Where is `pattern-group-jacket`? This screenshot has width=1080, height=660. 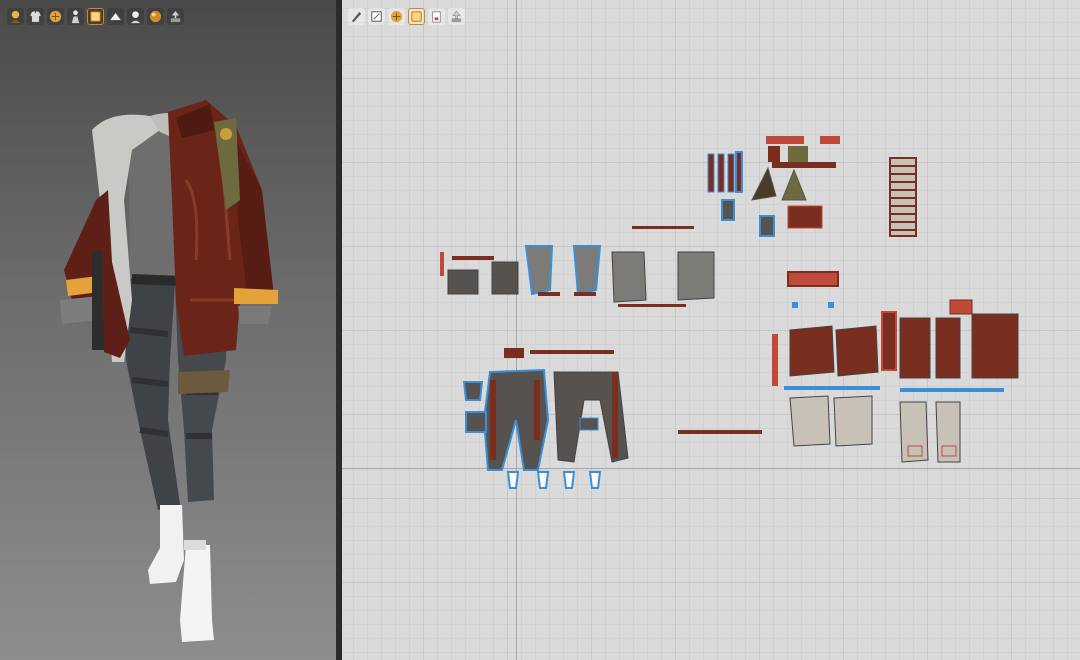 pattern-group-jacket is located at coordinates (895, 367).